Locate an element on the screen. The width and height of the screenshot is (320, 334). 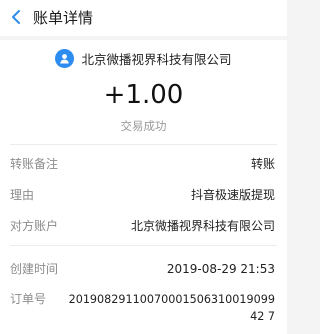
detail-label: 转账备注 is located at coordinates (34, 164).